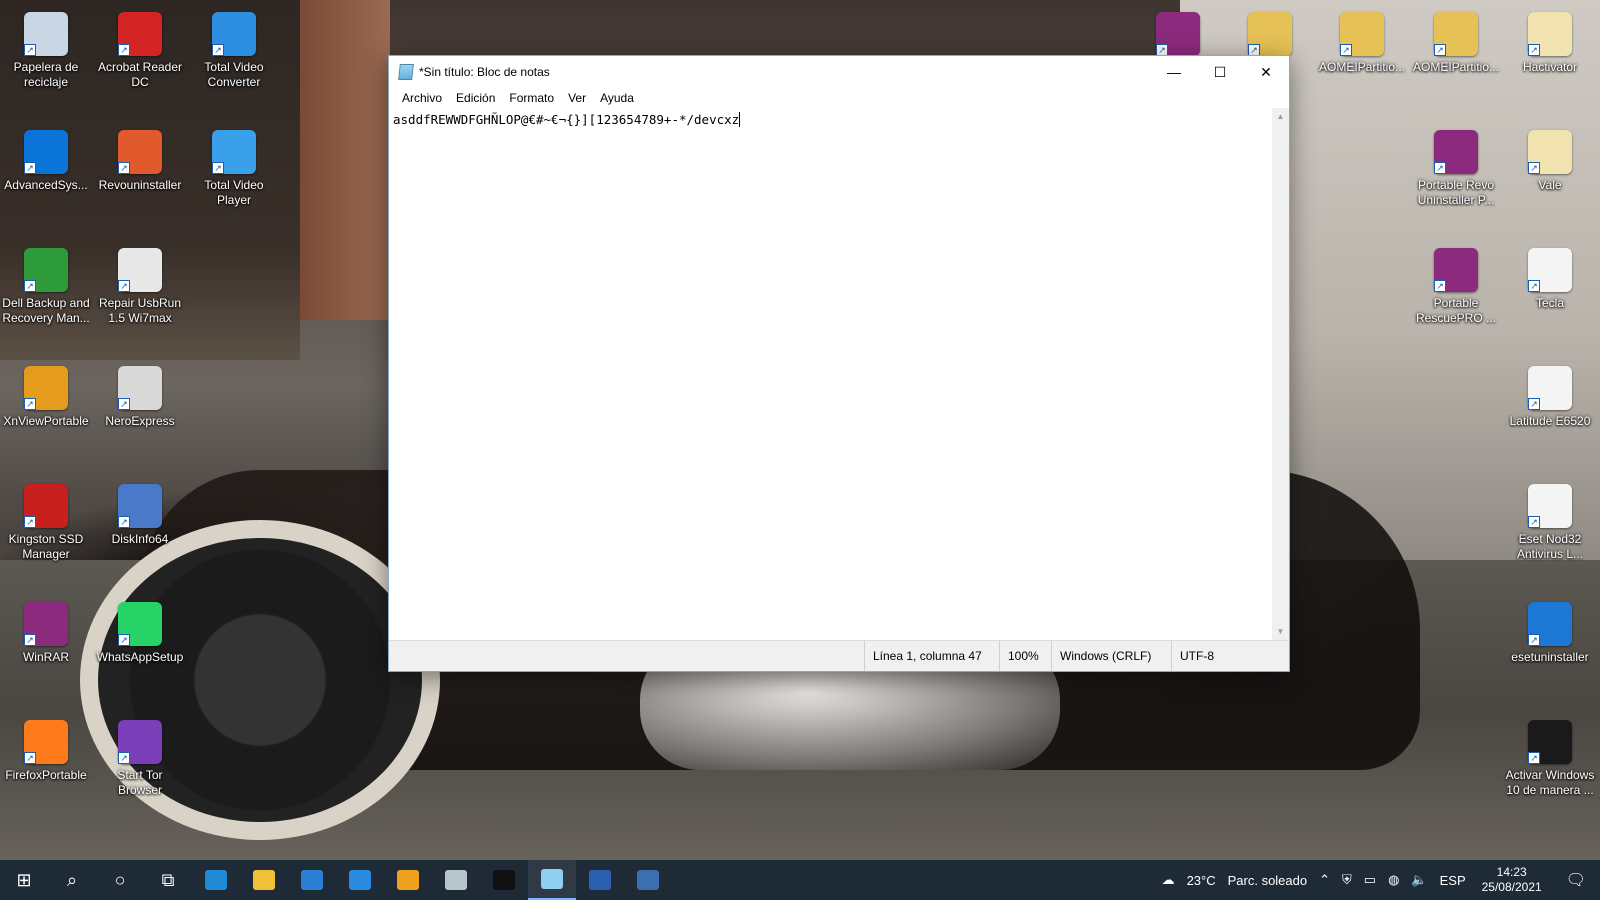 Image resolution: width=1600 pixels, height=900 pixels. What do you see at coordinates (1550, 152) in the screenshot?
I see `folder-icon: ↗` at bounding box center [1550, 152].